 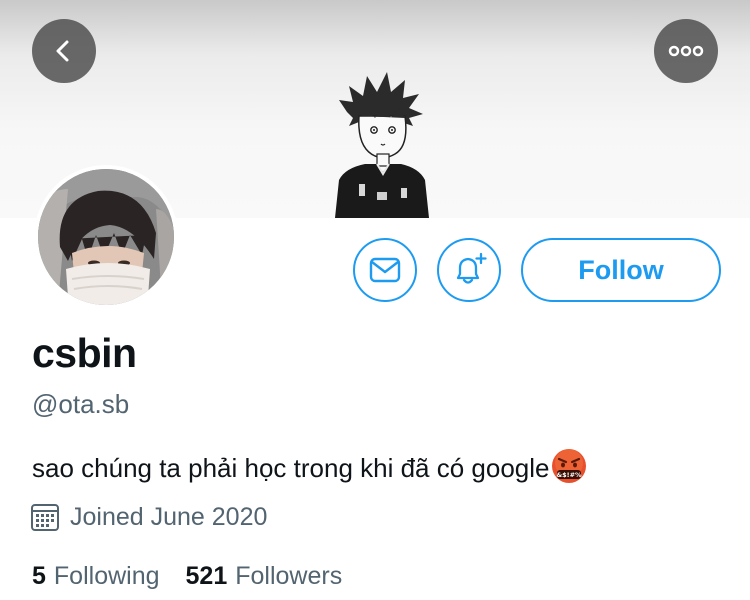 I want to click on calendar-icon, so click(x=45, y=517).